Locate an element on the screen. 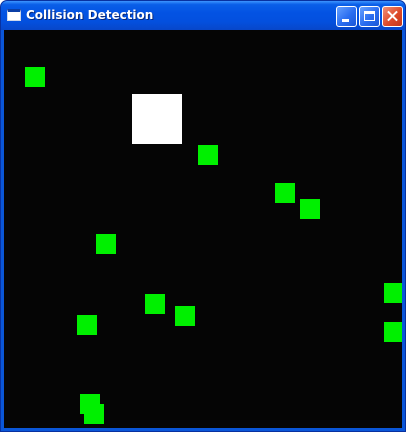  maximize-icon is located at coordinates (369, 16).